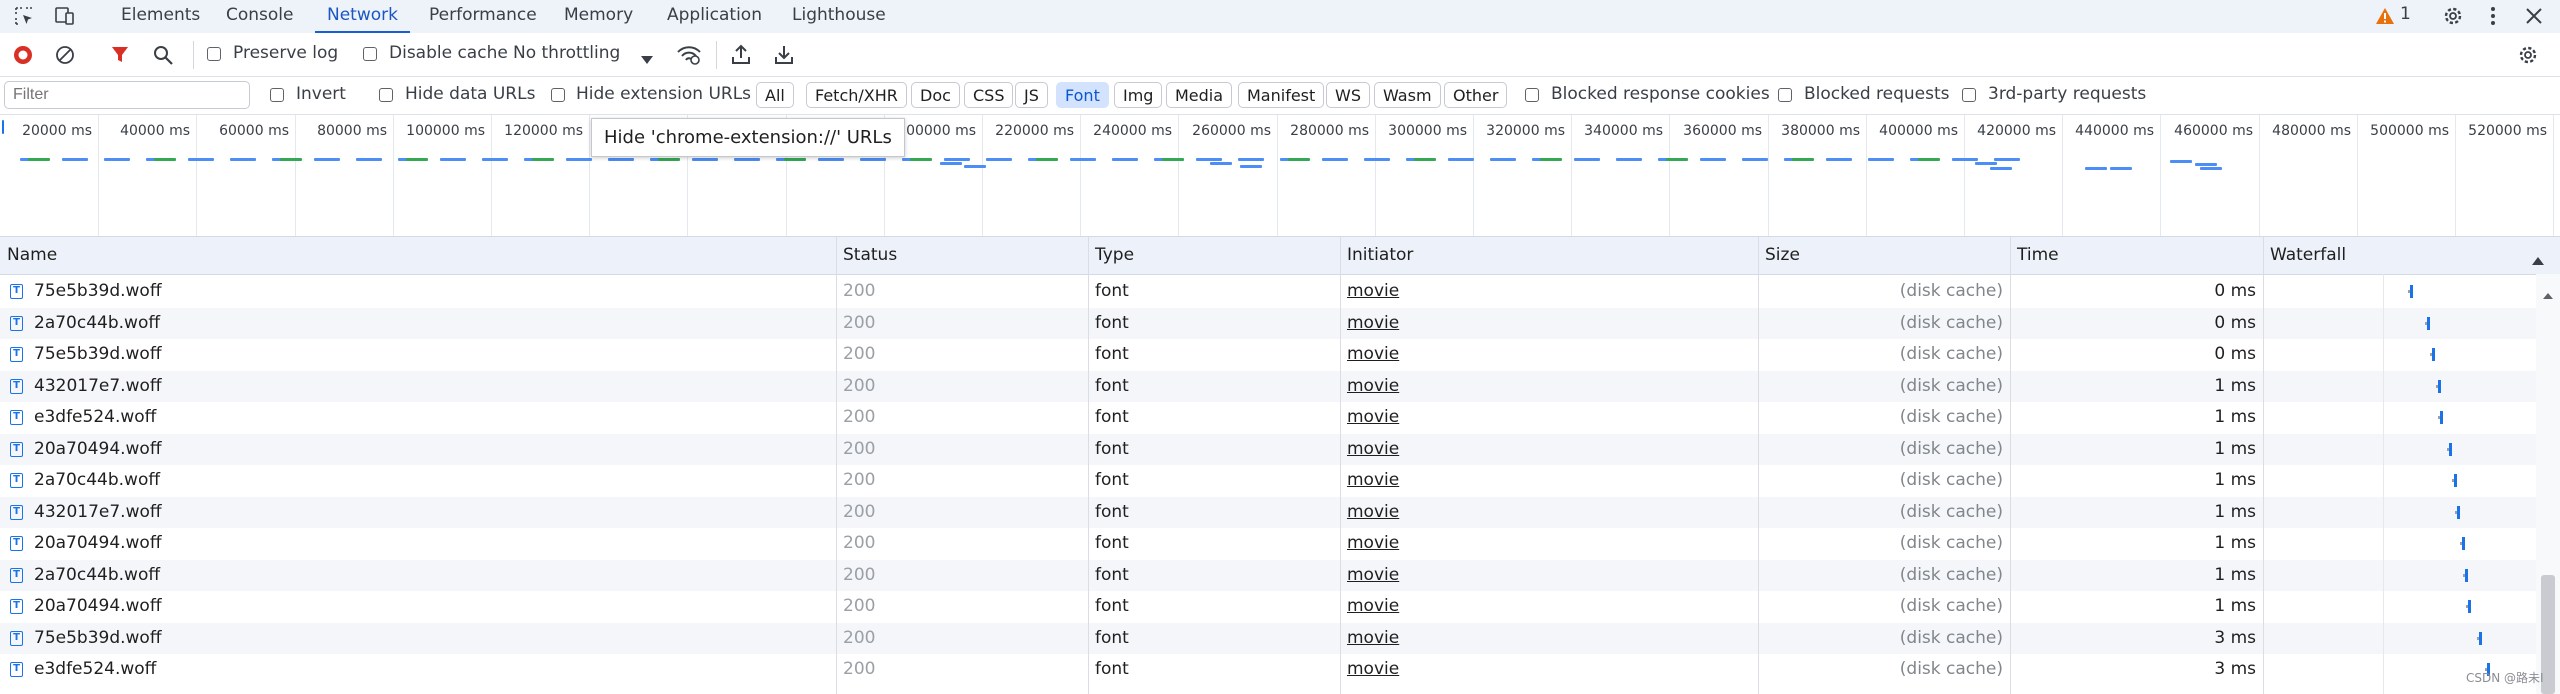 The image size is (2560, 694). What do you see at coordinates (2136, 255) in the screenshot?
I see `column-header-time: Time` at bounding box center [2136, 255].